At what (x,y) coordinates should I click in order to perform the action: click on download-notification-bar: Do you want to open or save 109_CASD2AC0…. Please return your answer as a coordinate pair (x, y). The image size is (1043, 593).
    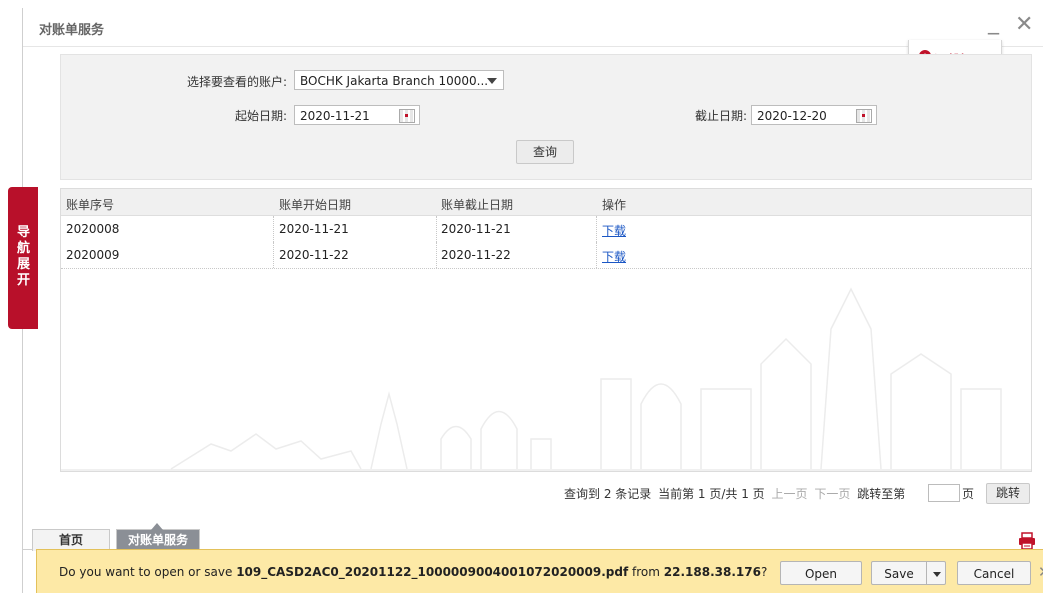
    Looking at the image, I should click on (539, 571).